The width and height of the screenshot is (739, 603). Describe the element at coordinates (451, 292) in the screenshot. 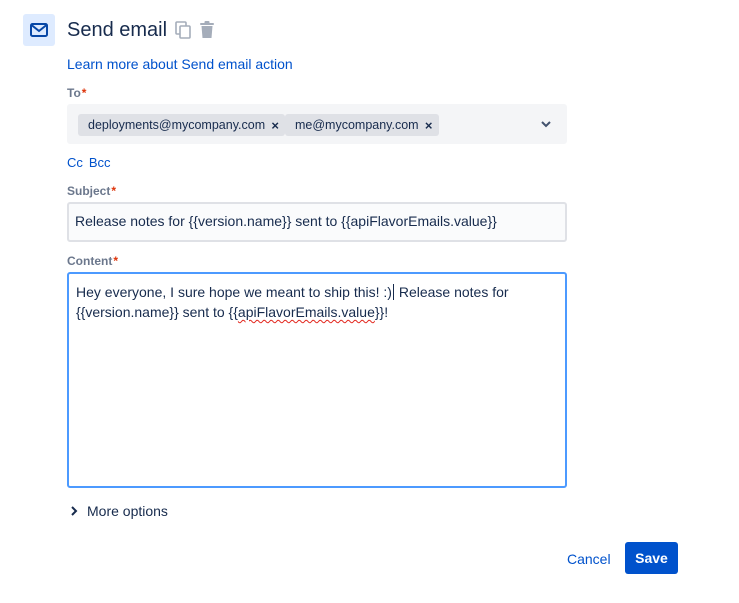

I see `content-text: Release notes for` at that location.